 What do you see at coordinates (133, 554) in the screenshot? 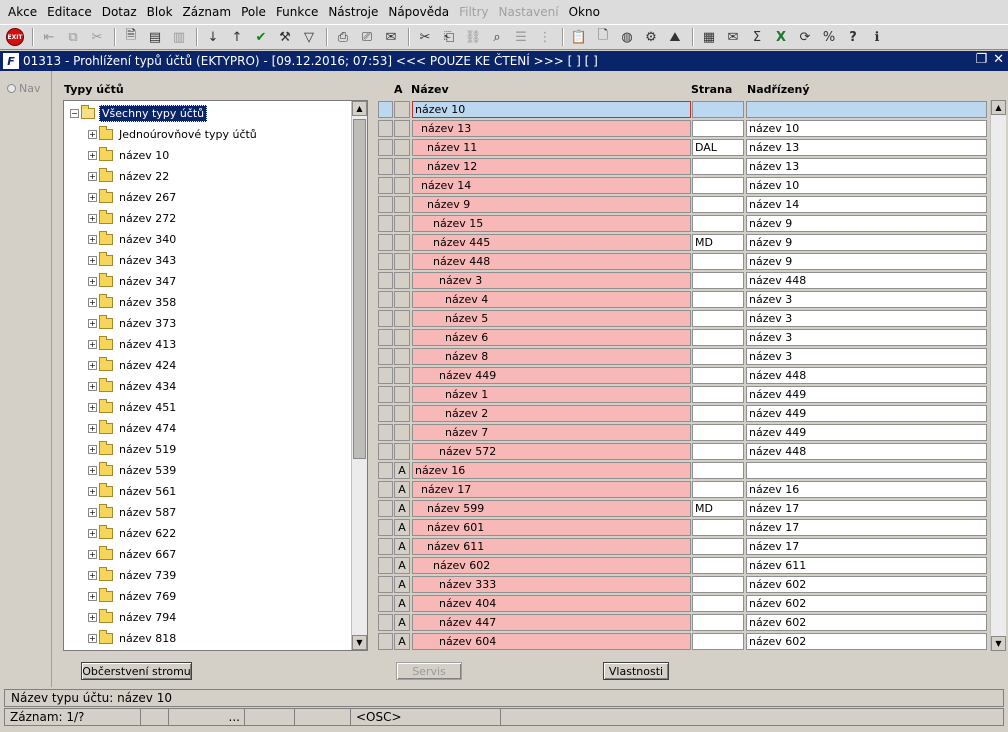
I see `tree-node: + název 667` at bounding box center [133, 554].